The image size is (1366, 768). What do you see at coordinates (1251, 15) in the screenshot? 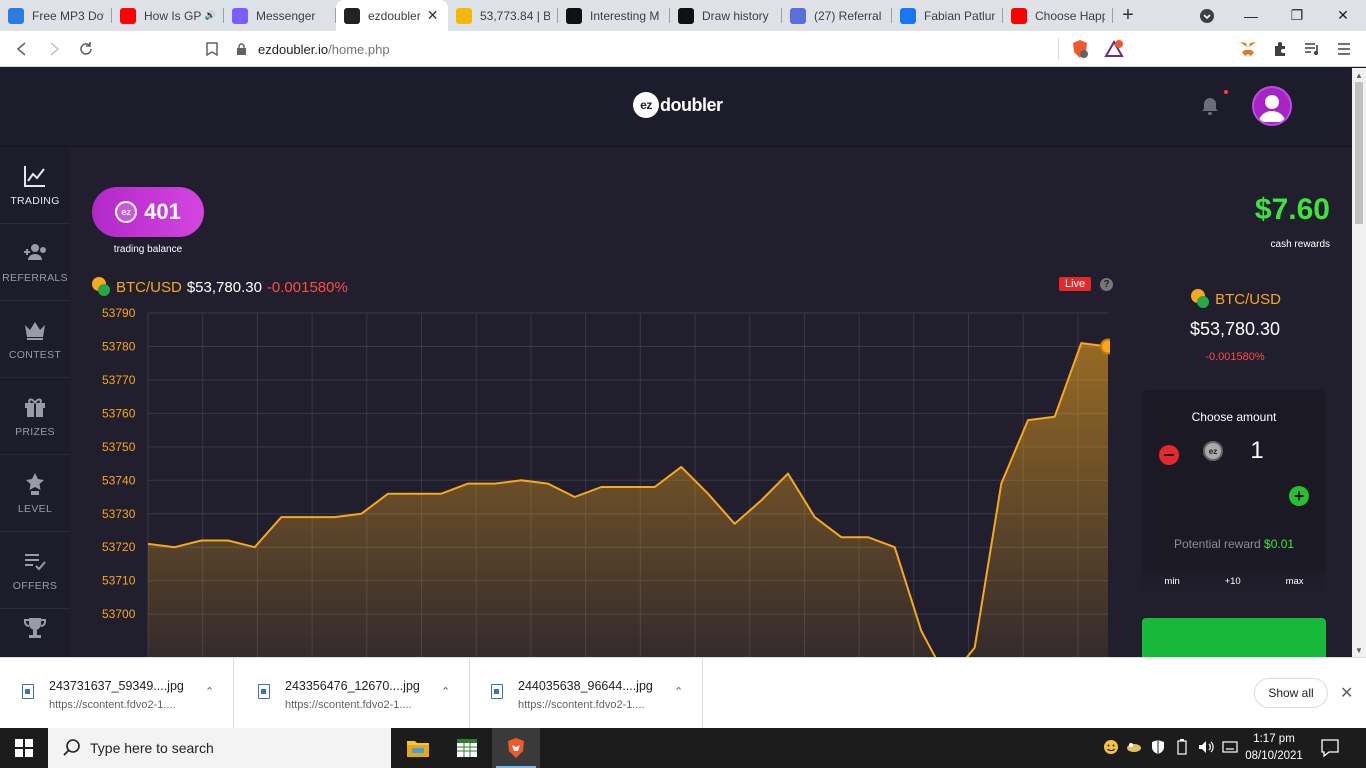
I see `minimize-icon: —` at bounding box center [1251, 15].